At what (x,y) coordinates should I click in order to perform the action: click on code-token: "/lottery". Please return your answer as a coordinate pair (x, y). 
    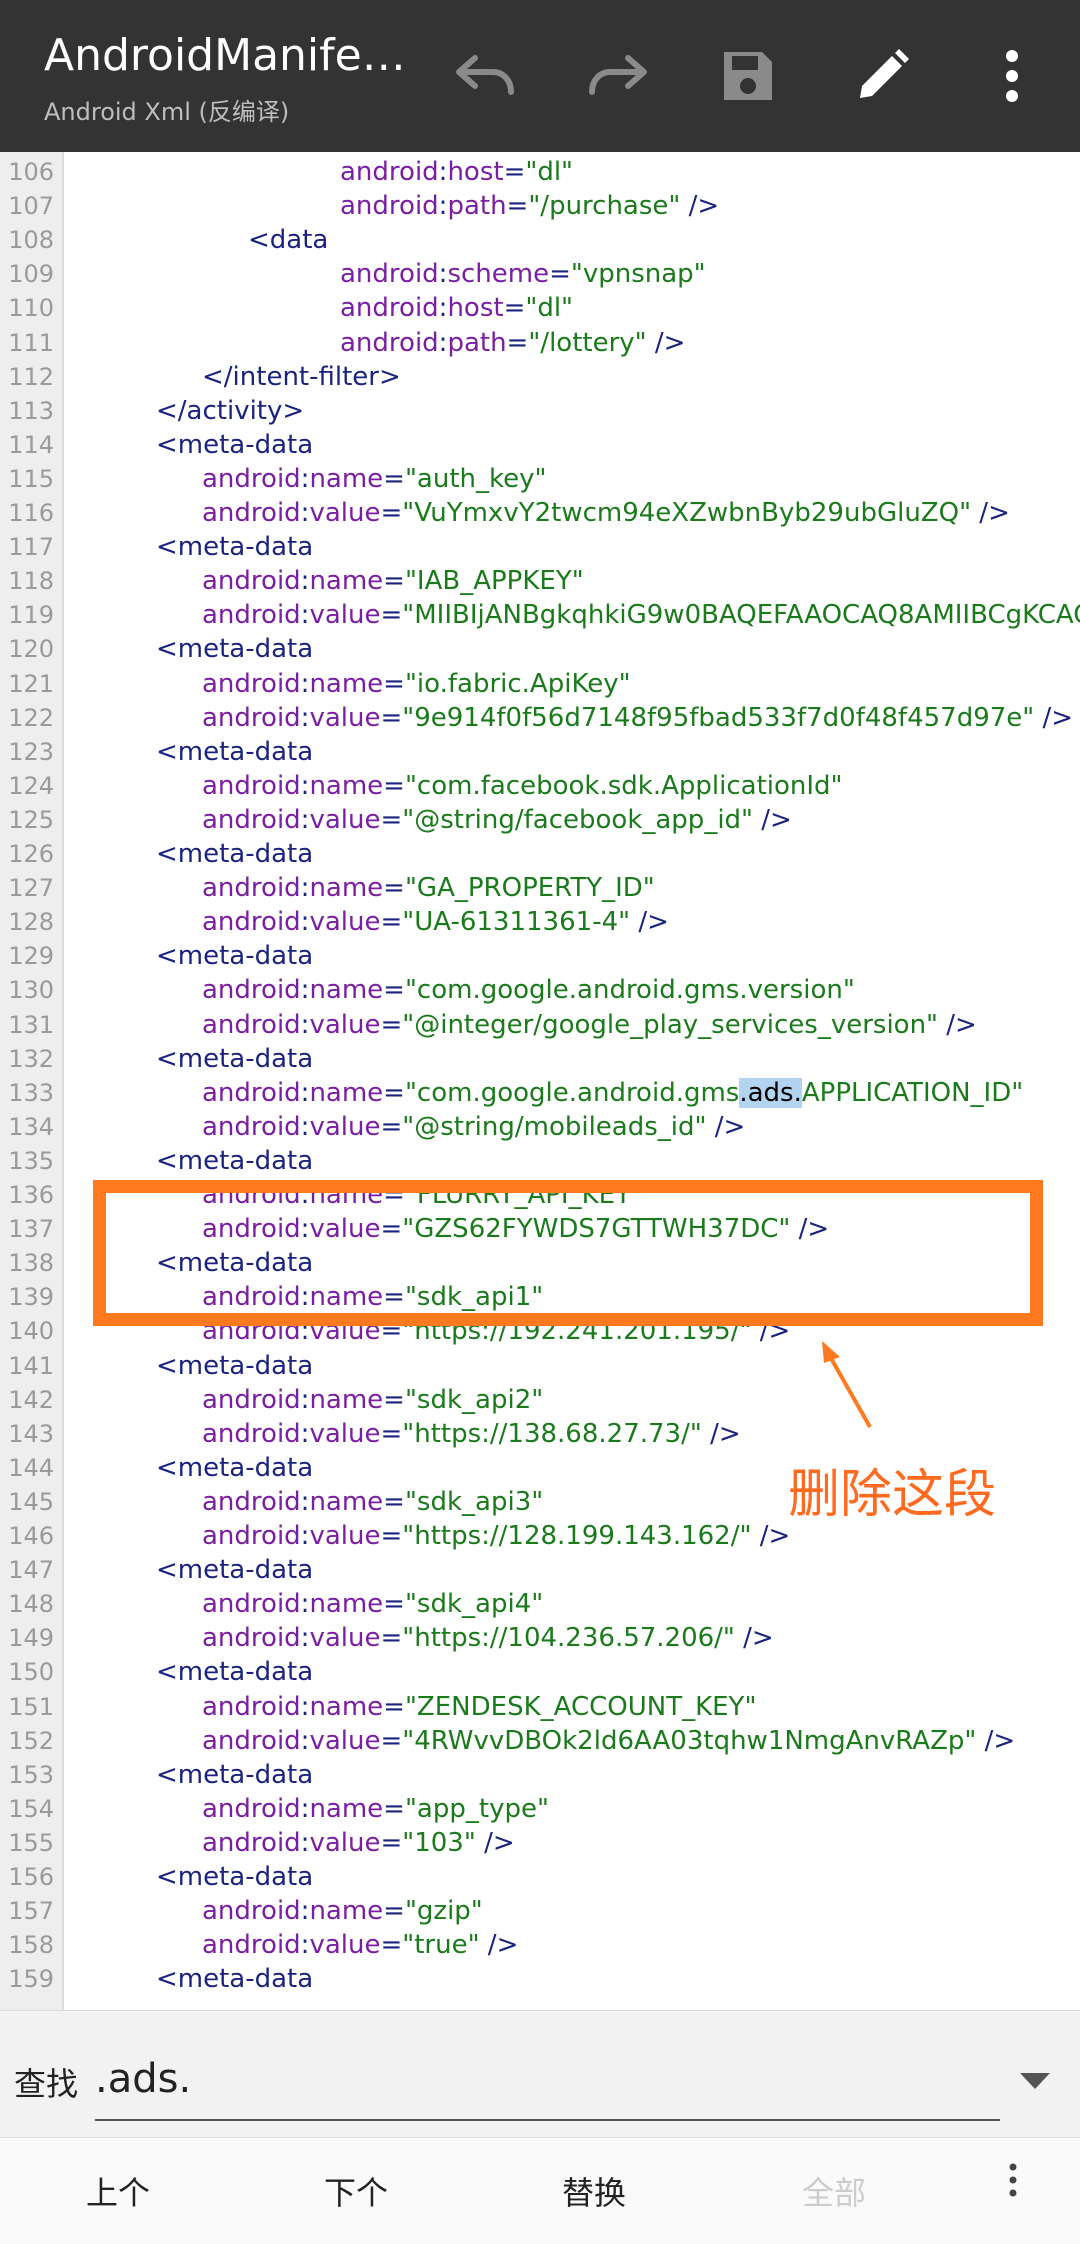
    Looking at the image, I should click on (587, 342).